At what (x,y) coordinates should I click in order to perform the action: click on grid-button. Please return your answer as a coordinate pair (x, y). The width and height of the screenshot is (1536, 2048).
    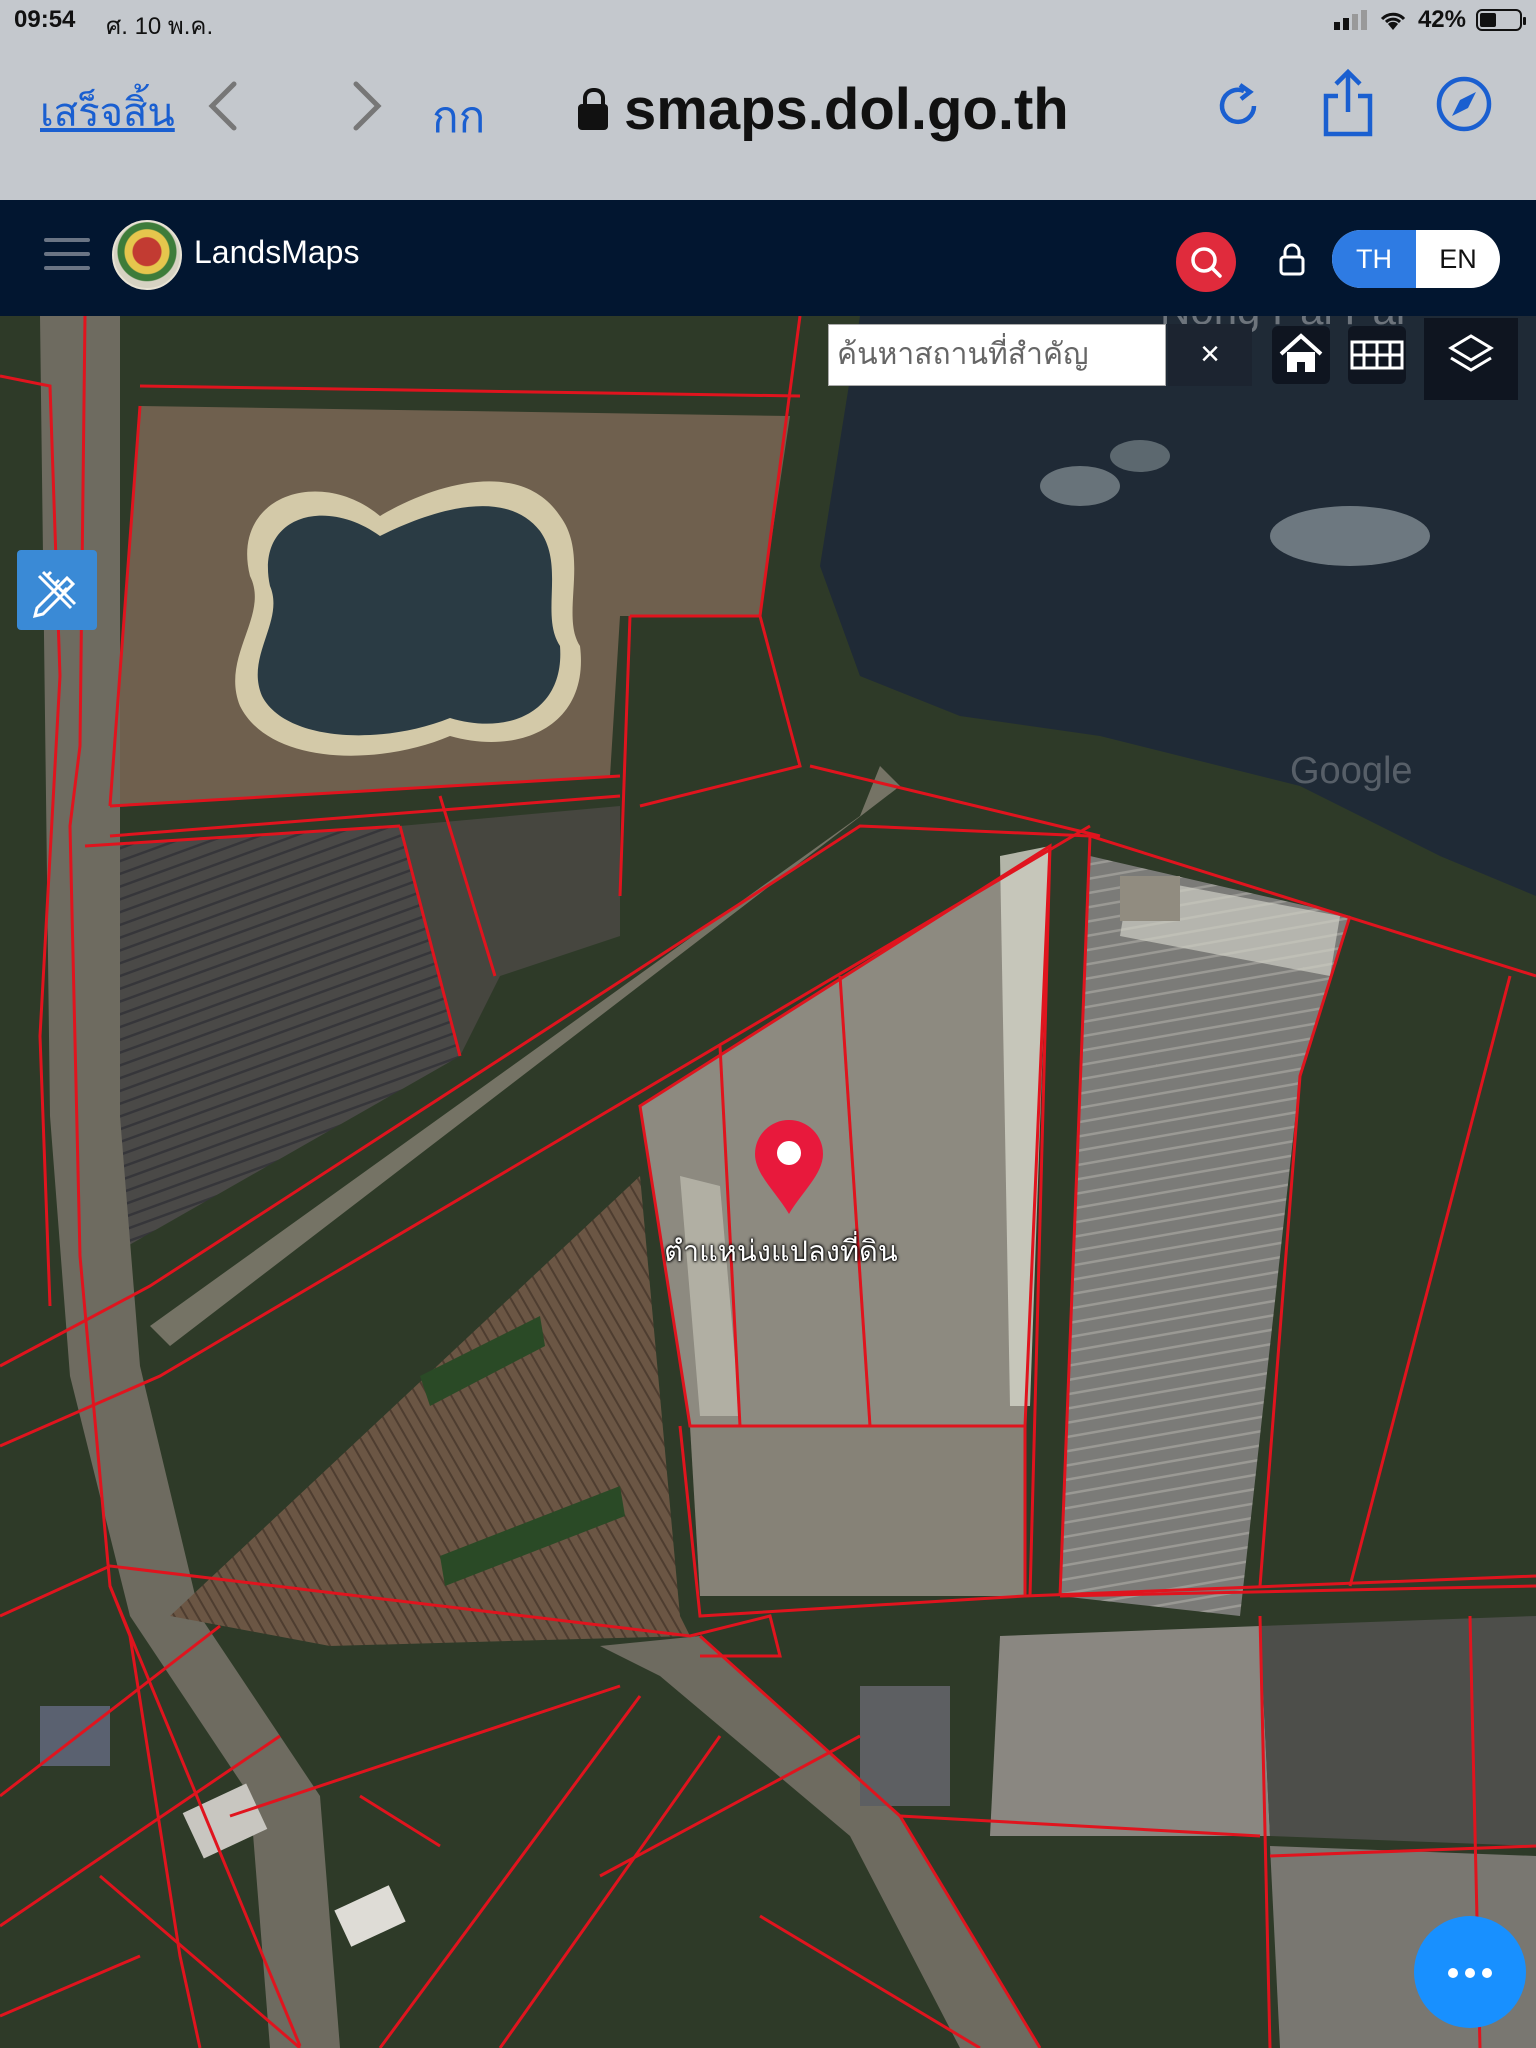
    Looking at the image, I should click on (1377, 355).